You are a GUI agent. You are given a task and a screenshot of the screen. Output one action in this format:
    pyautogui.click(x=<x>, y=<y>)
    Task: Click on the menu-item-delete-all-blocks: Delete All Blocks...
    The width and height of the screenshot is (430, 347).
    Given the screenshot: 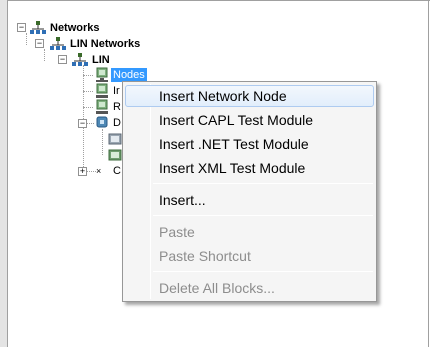 What is the action you would take?
    pyautogui.click(x=249, y=288)
    